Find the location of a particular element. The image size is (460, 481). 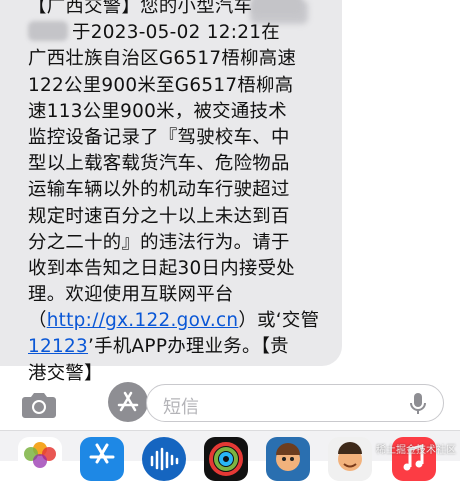

message-line: 规定时速百分之十以上未达到百 is located at coordinates (181, 217).